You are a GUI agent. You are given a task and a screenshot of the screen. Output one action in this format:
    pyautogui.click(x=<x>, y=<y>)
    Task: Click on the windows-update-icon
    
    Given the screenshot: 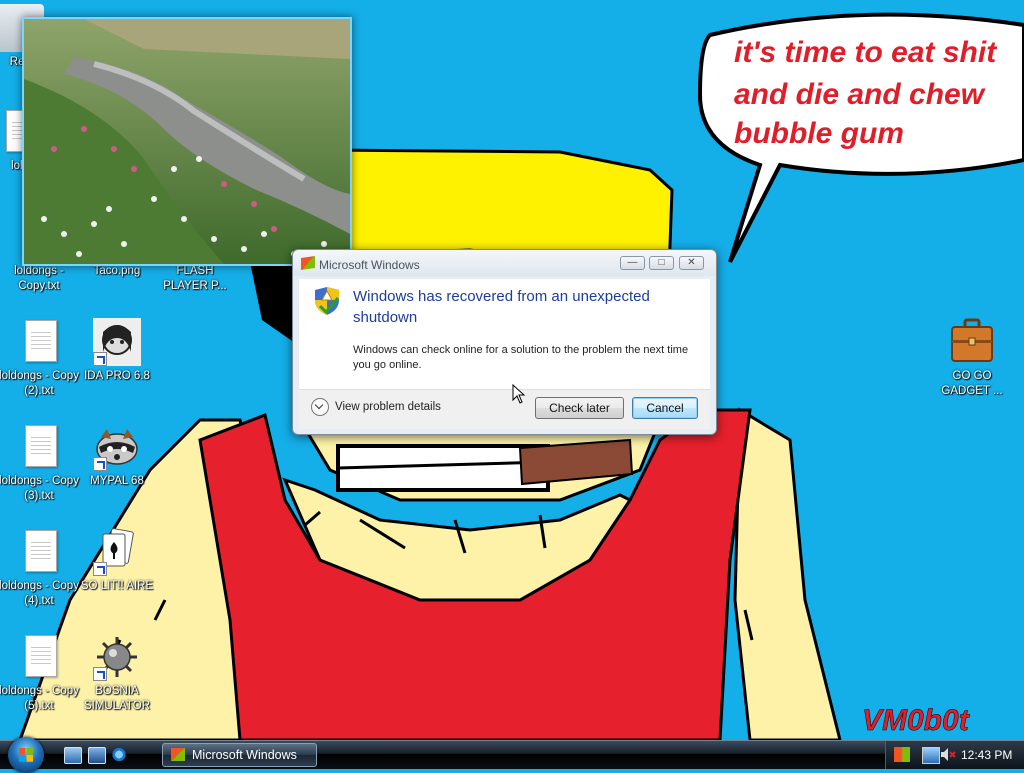 What is the action you would take?
    pyautogui.click(x=902, y=754)
    